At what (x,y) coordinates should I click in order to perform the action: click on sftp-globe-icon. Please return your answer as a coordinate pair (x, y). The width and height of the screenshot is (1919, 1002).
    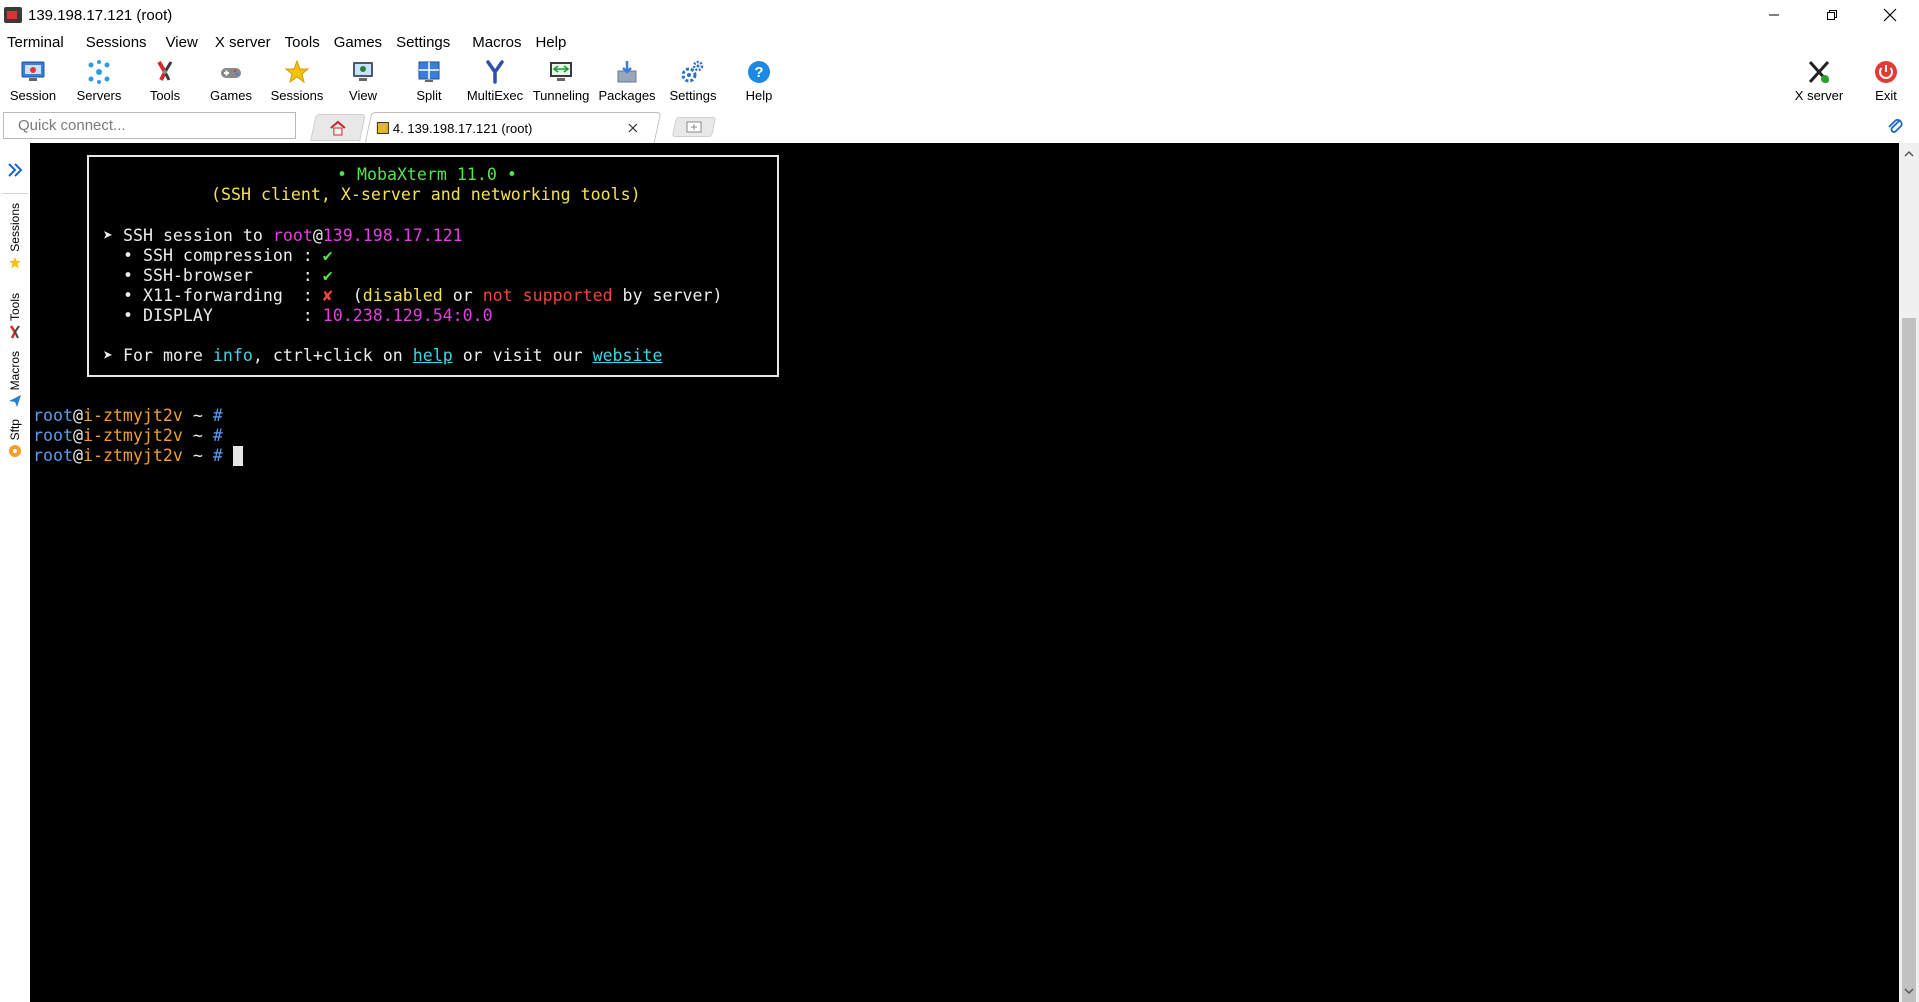
    Looking at the image, I should click on (15, 451).